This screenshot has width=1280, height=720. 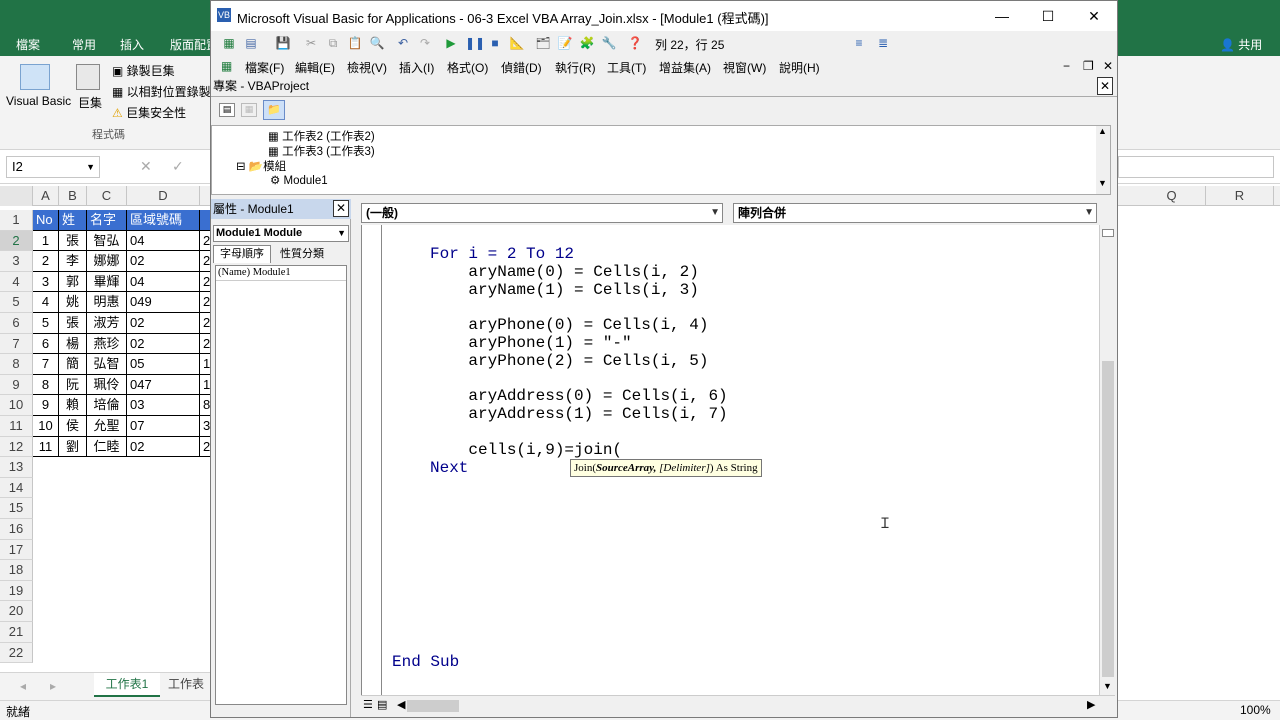 I want to click on row-header: 11, so click(x=16, y=426).